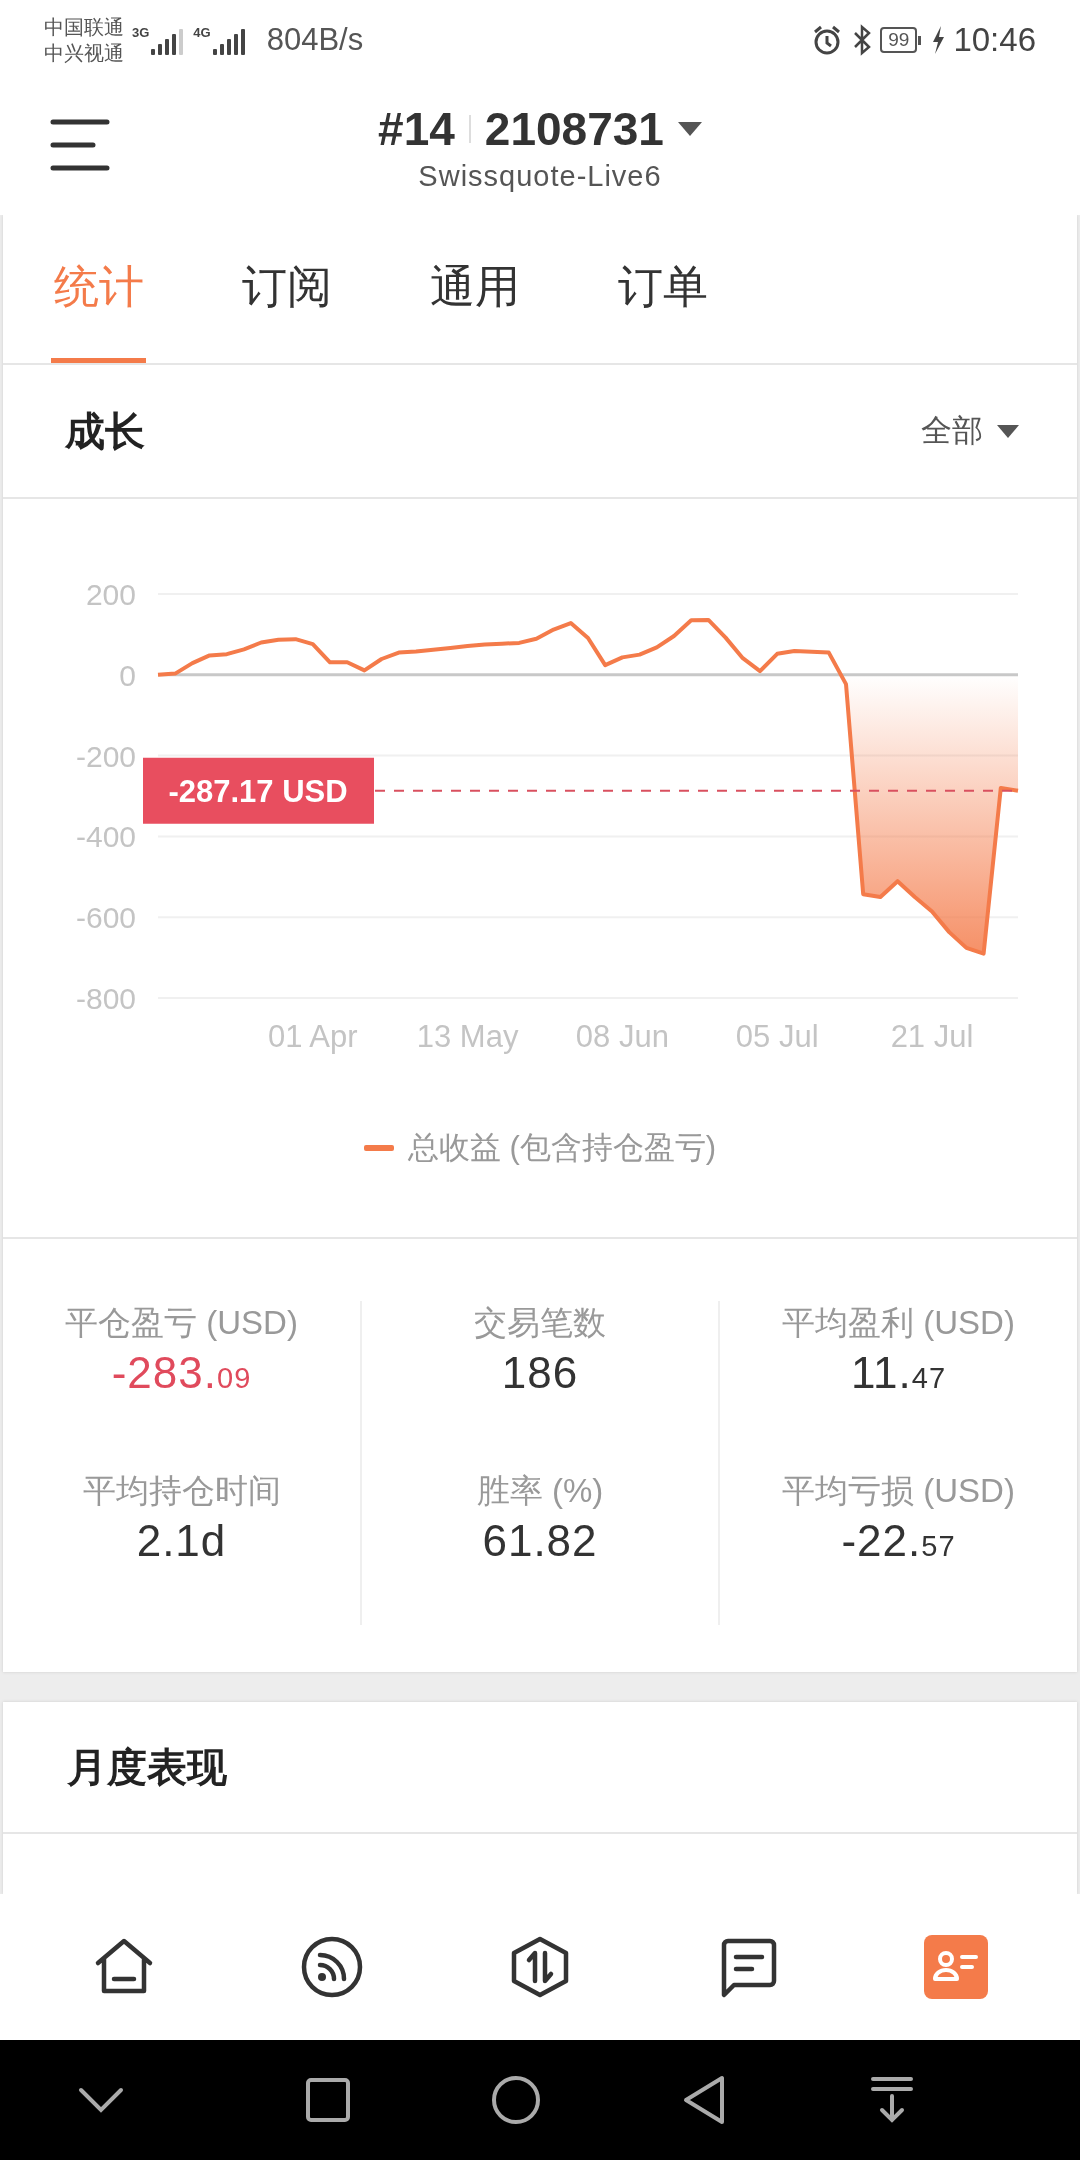 The height and width of the screenshot is (2160, 1080). What do you see at coordinates (574, 129) in the screenshot?
I see `account-id: 2108731` at bounding box center [574, 129].